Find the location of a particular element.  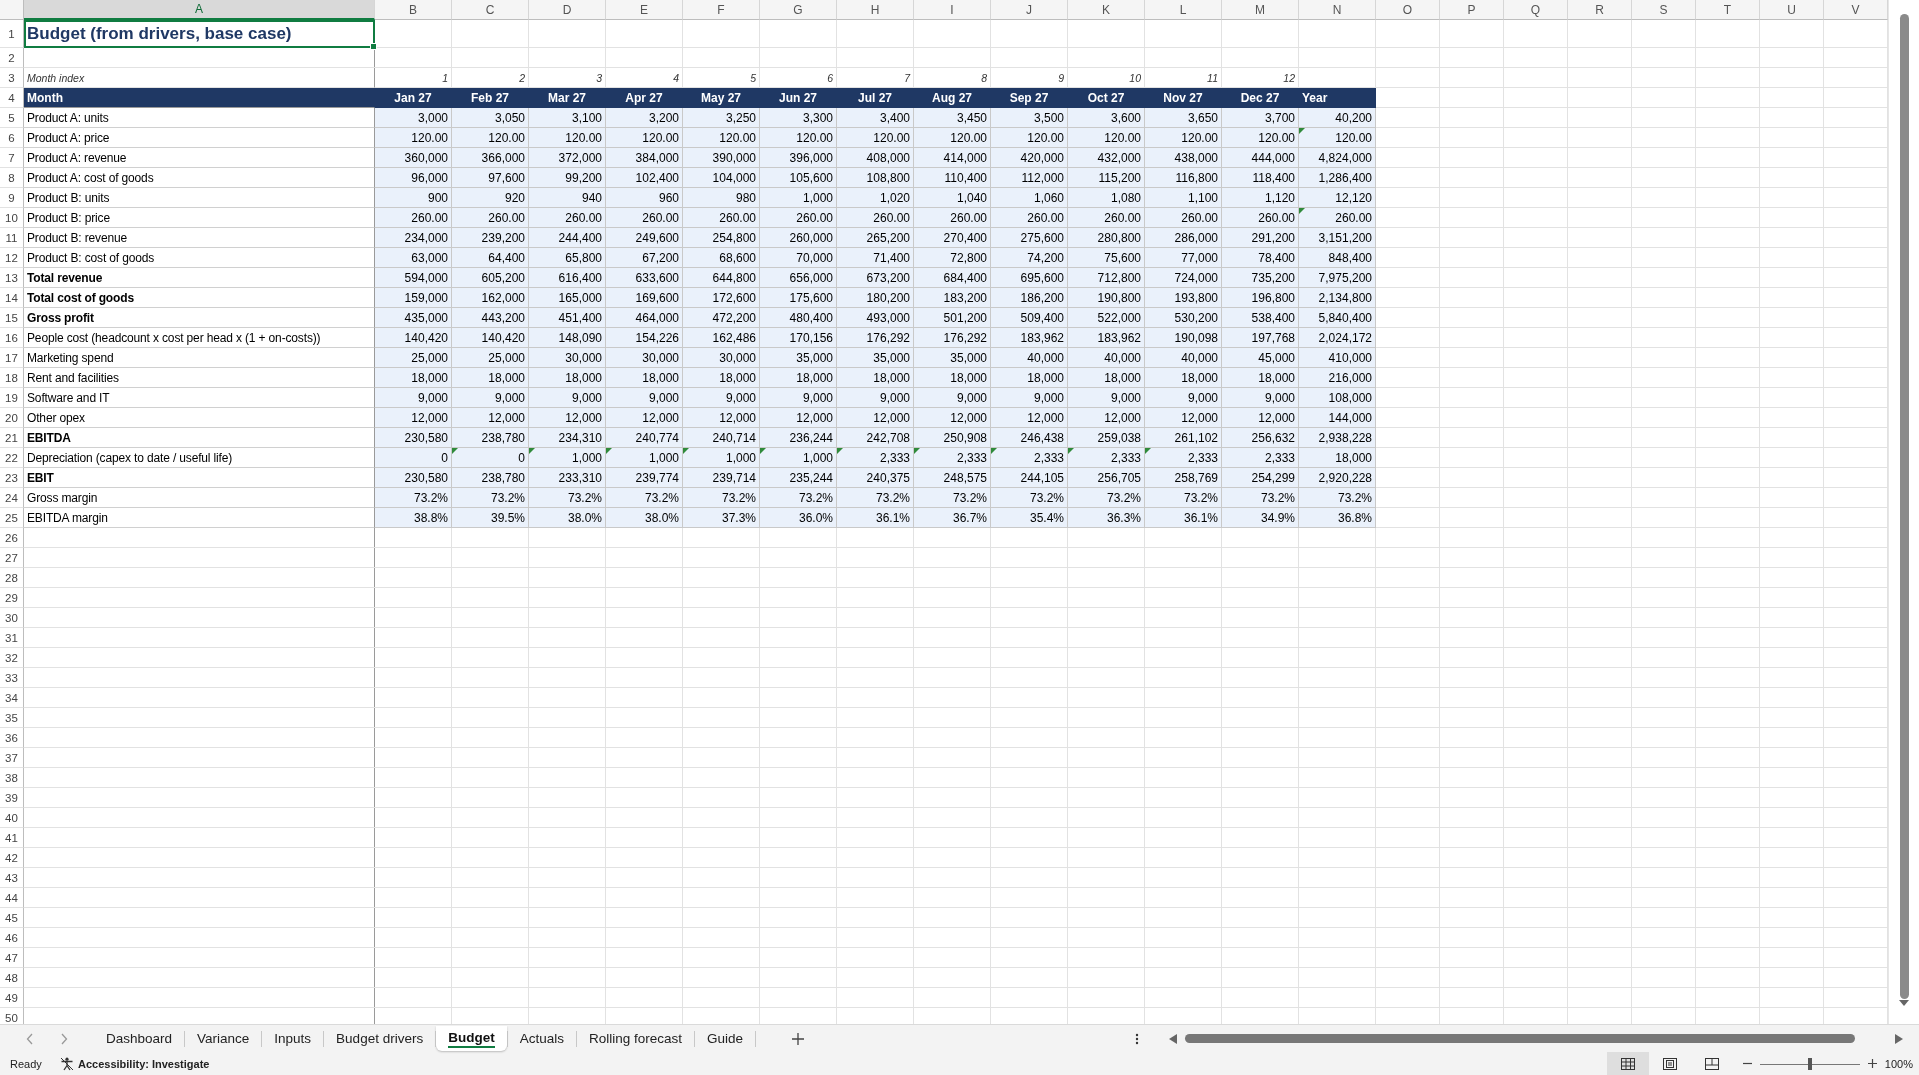

horizontal-scrollbar-thumb is located at coordinates (1520, 1038).